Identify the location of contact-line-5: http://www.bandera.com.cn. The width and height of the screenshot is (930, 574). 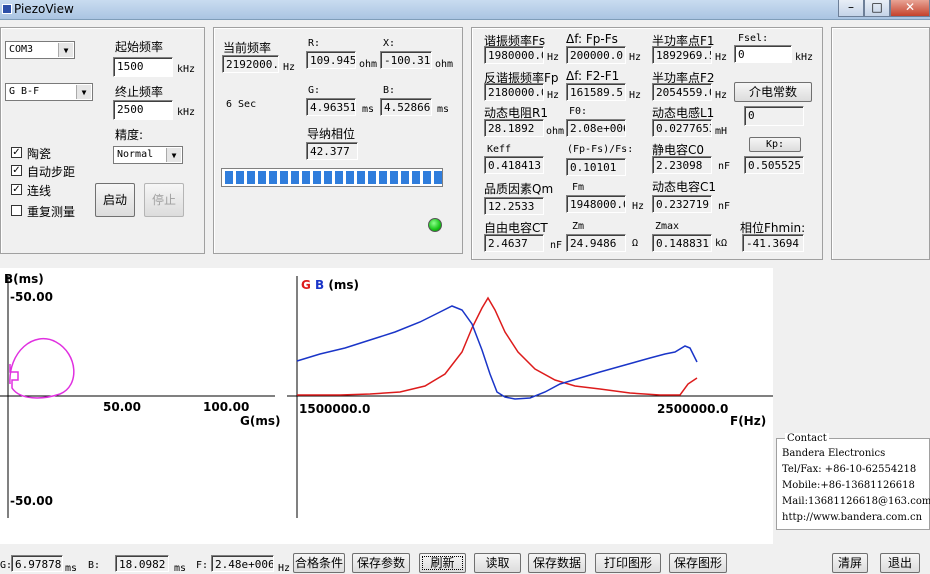
(852, 517).